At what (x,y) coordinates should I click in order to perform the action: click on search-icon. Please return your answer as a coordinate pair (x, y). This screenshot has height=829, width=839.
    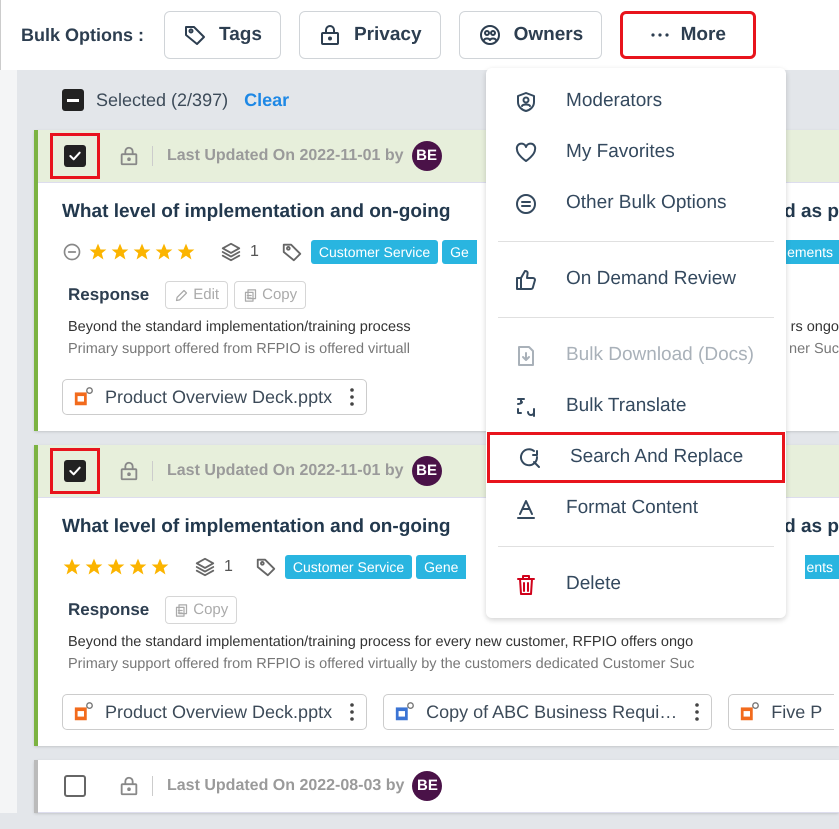
    Looking at the image, I should click on (530, 458).